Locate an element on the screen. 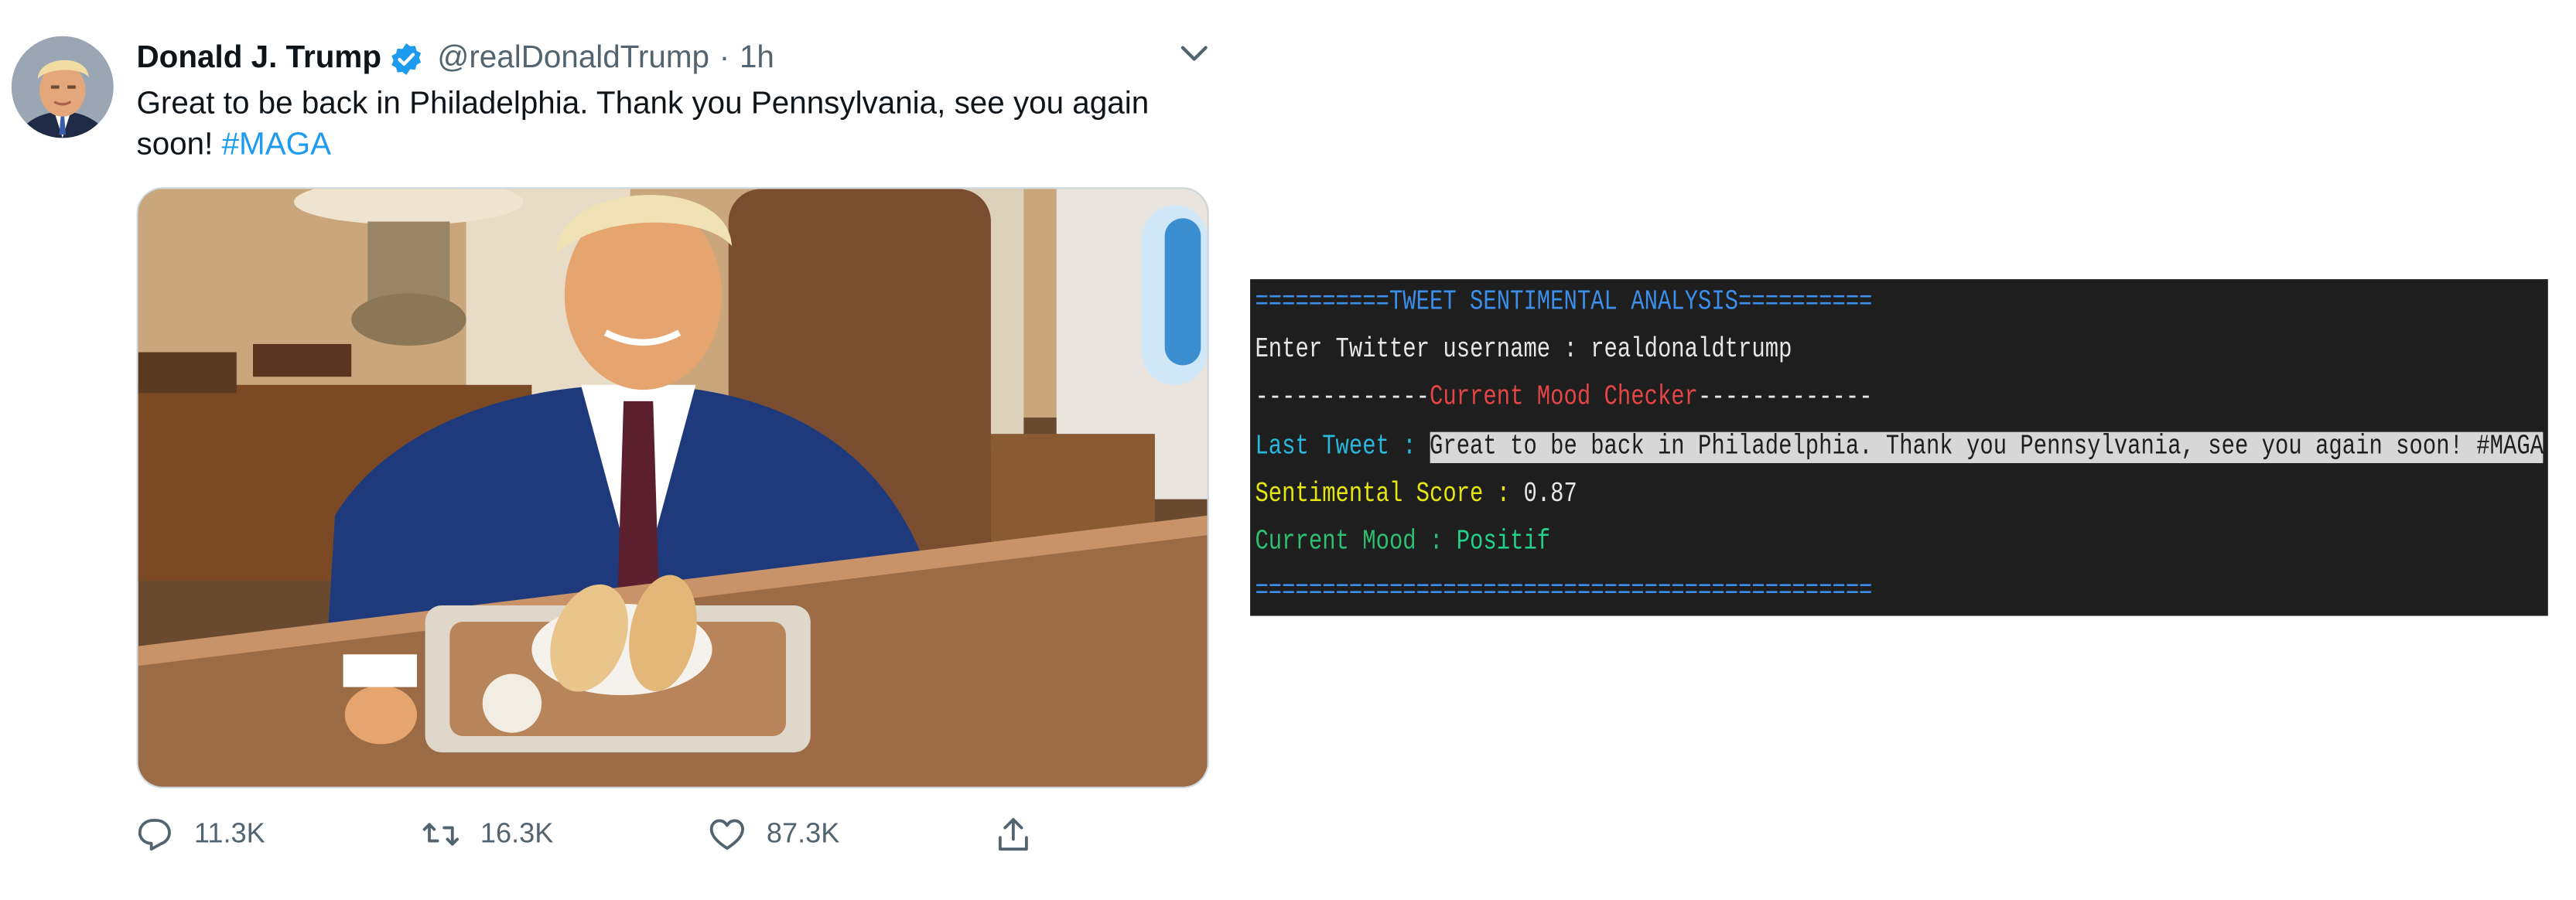 This screenshot has height=900, width=2576. share-button is located at coordinates (1013, 834).